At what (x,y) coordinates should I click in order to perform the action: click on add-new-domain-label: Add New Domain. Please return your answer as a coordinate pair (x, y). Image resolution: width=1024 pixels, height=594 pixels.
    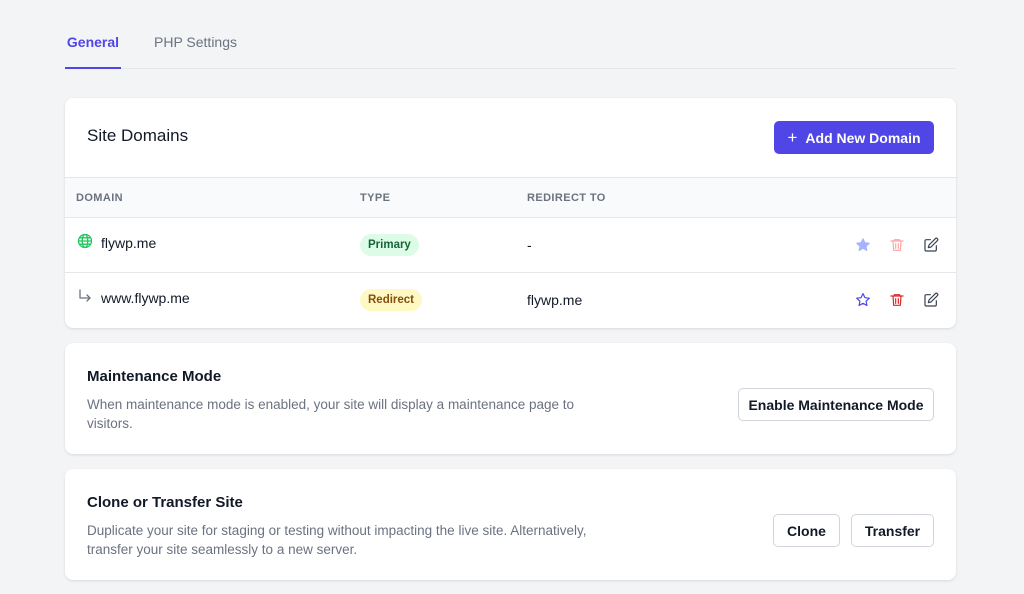
    Looking at the image, I should click on (863, 137).